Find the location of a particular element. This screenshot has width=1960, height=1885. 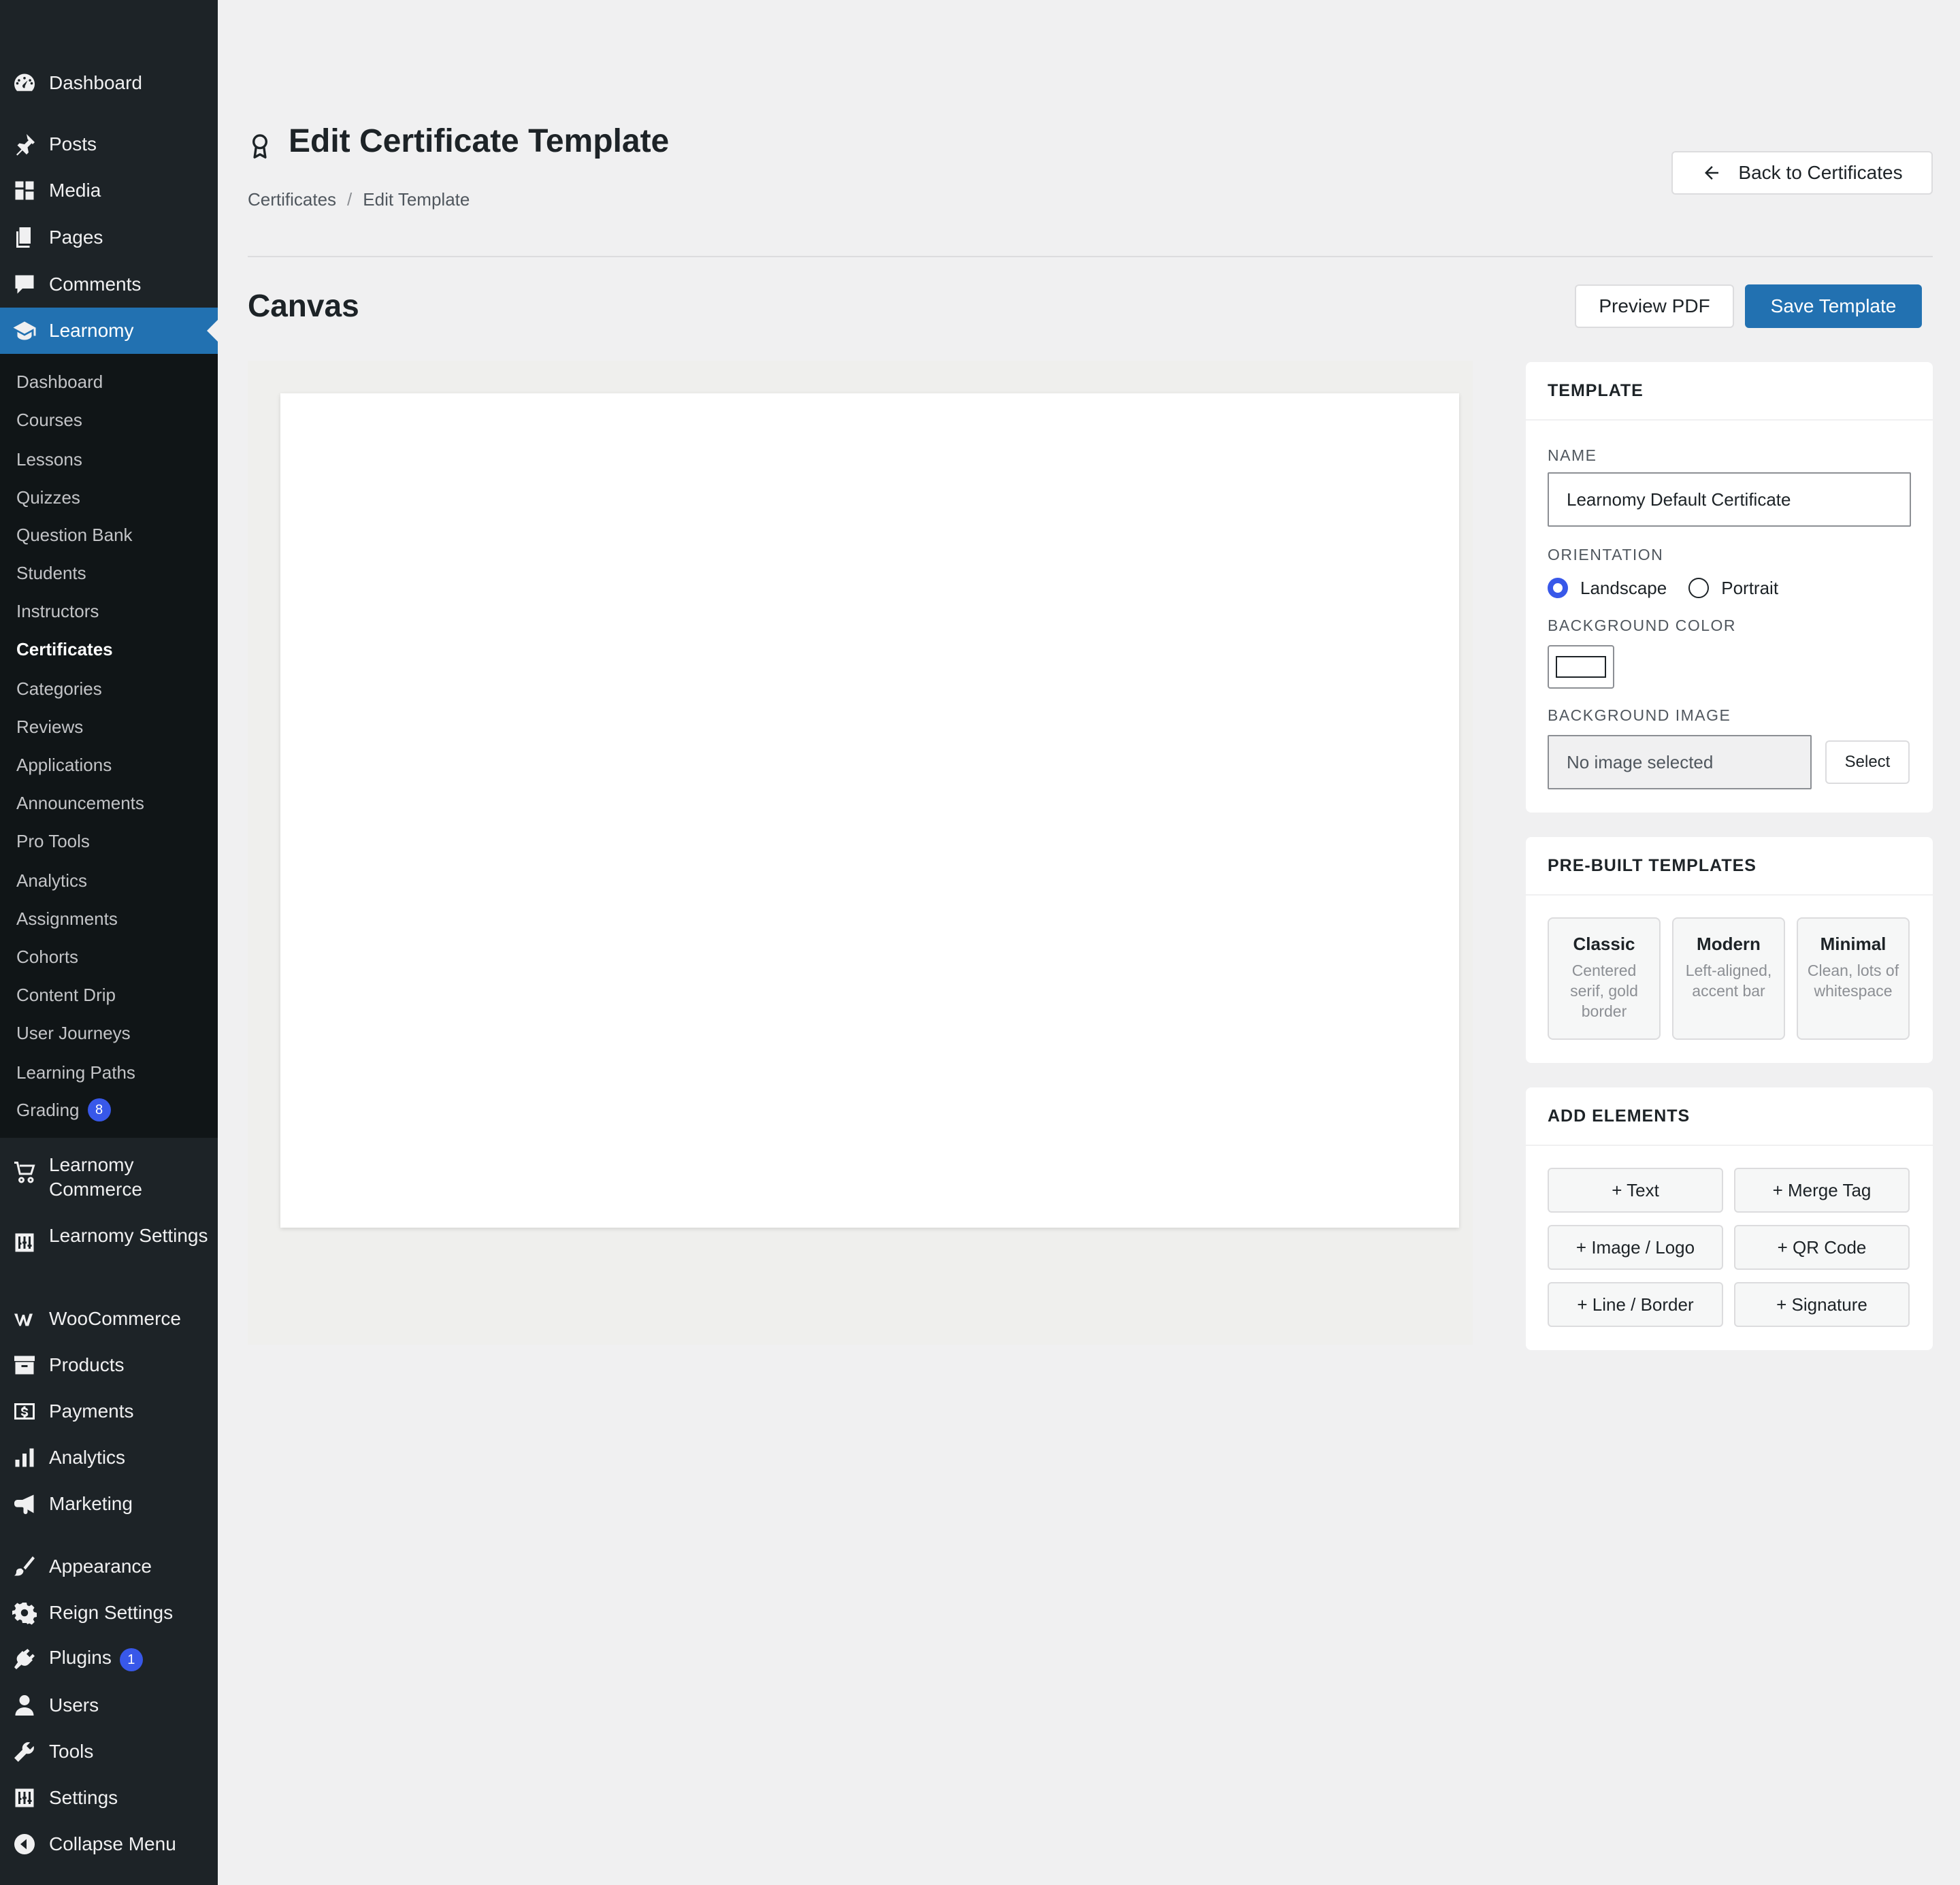

submenu-item: Students is located at coordinates (51, 573).